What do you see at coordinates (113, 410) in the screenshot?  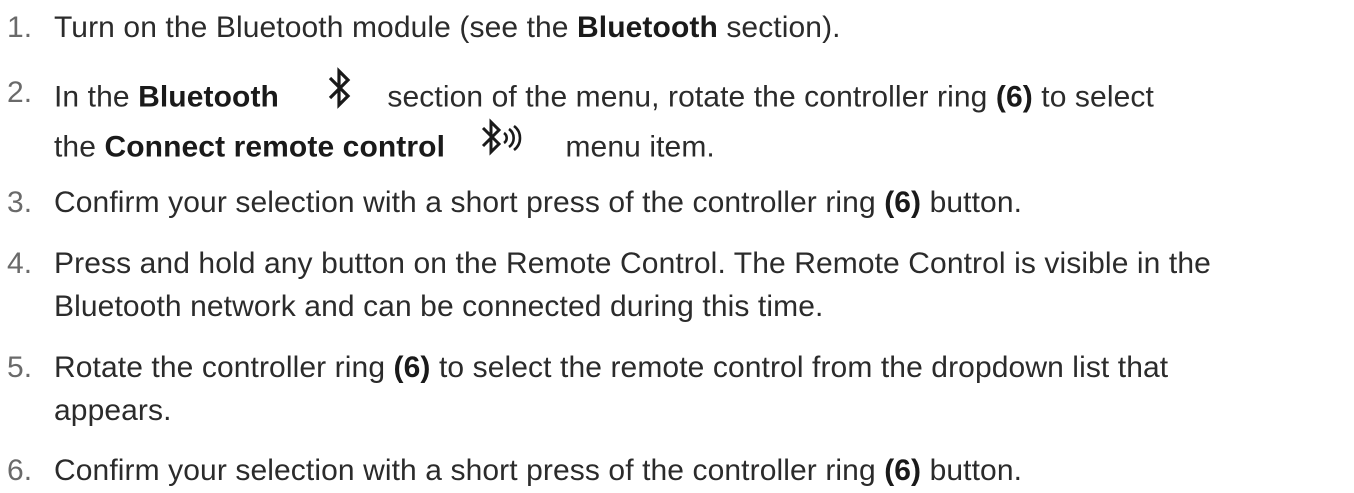 I see `step-text-line2: appears.` at bounding box center [113, 410].